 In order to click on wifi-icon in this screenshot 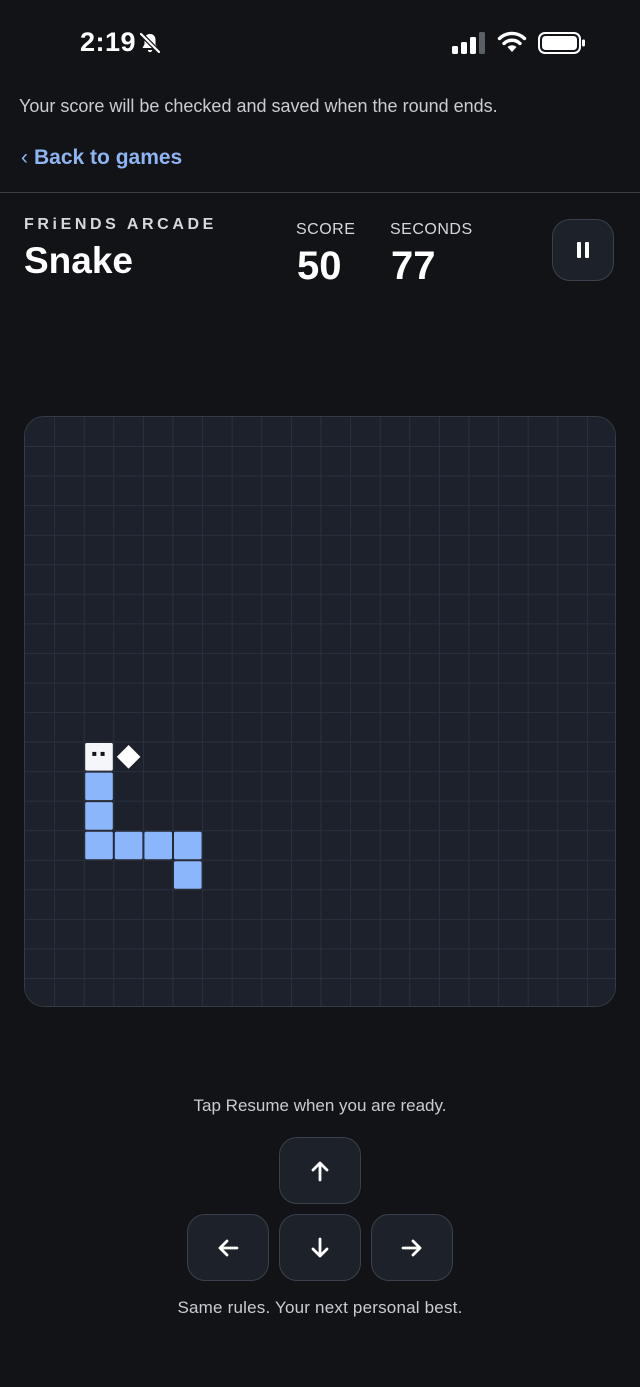, I will do `click(512, 41)`.